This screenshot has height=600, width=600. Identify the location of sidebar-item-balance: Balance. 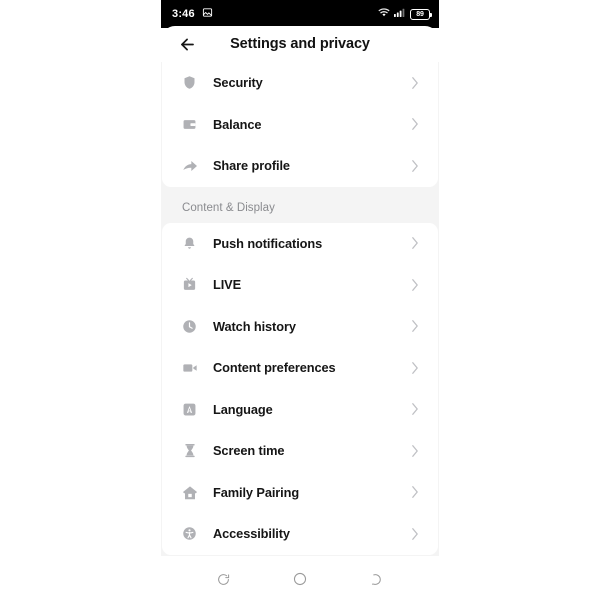
(300, 125).